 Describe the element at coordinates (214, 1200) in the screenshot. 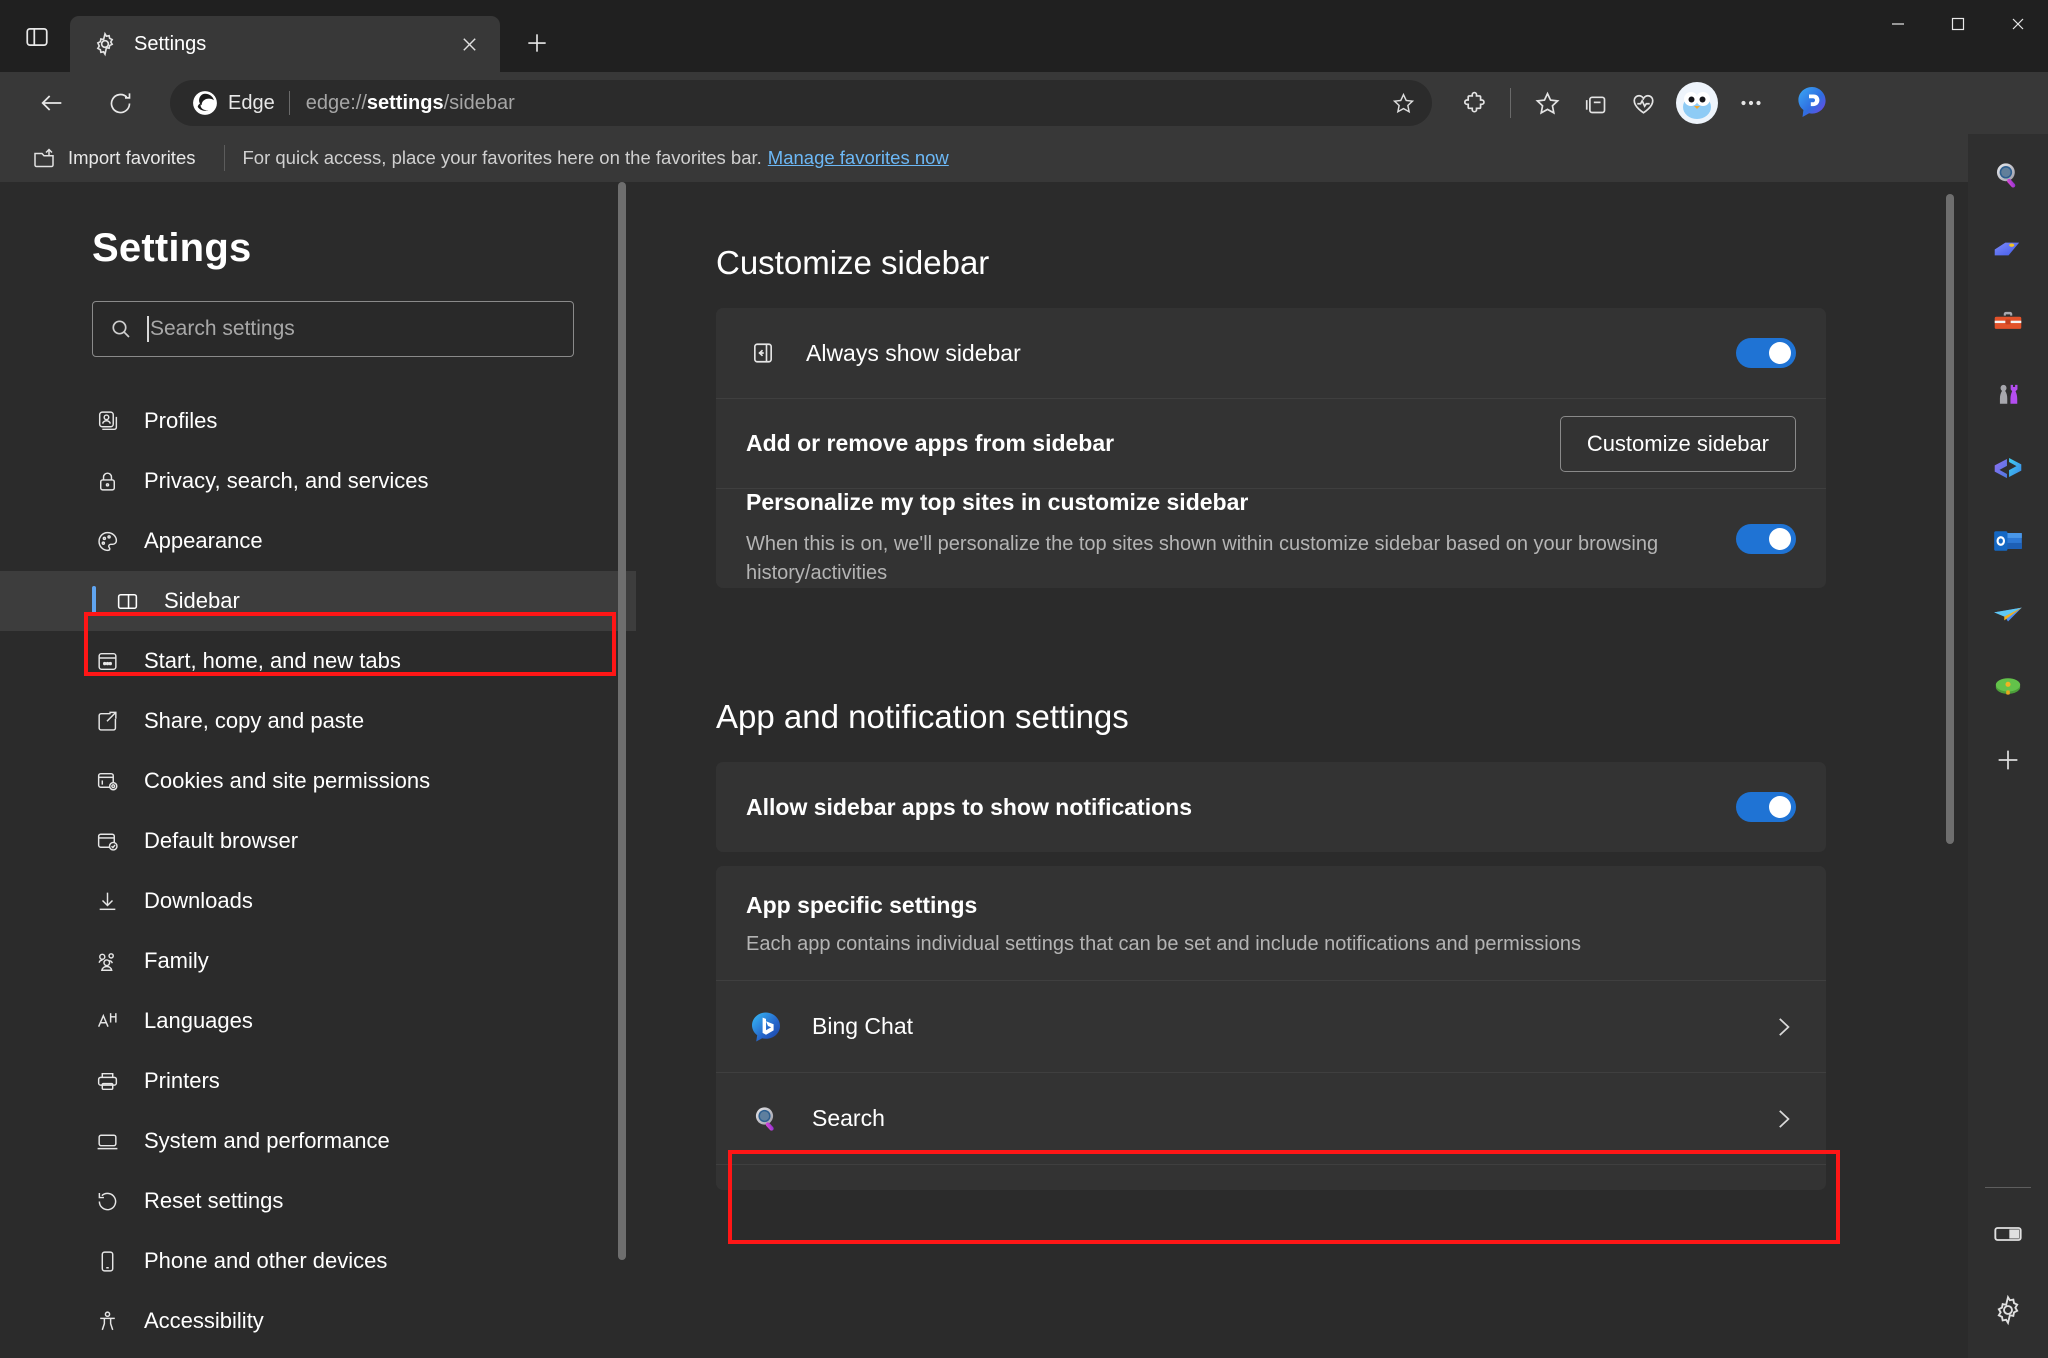

I see `nav-label: Reset settings` at that location.